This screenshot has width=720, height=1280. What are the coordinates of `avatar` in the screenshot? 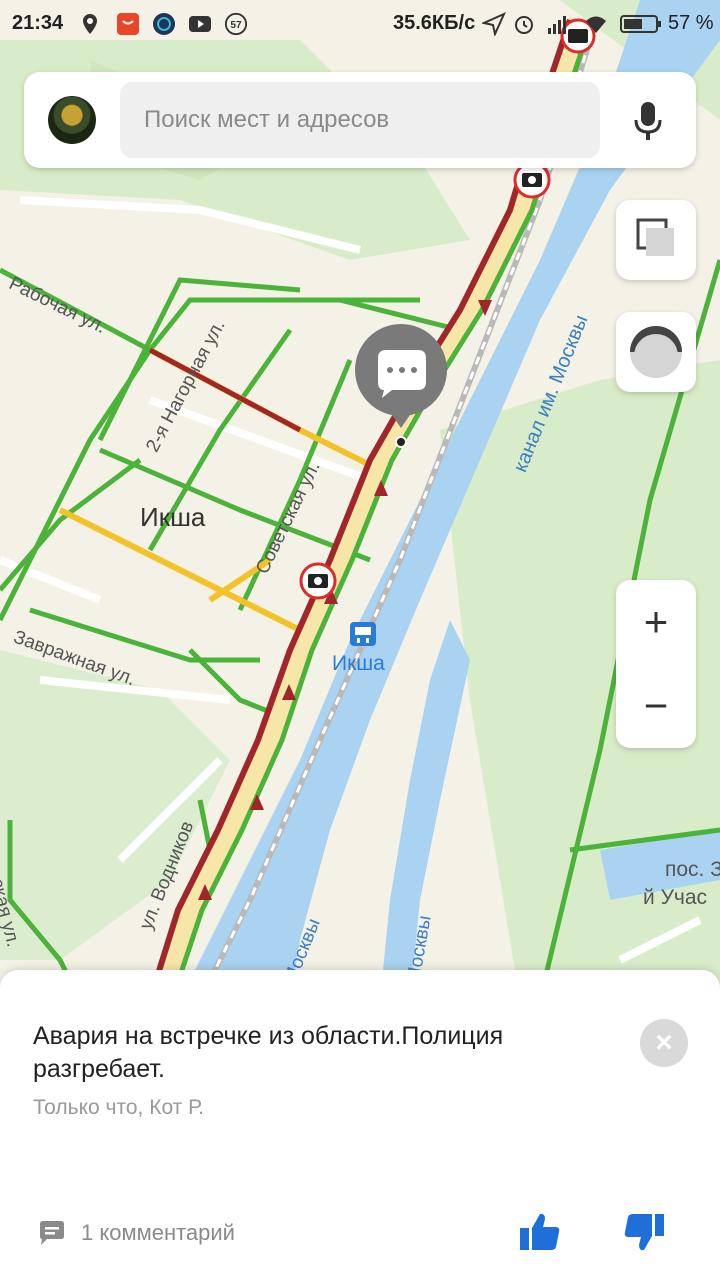 It's located at (72, 120).